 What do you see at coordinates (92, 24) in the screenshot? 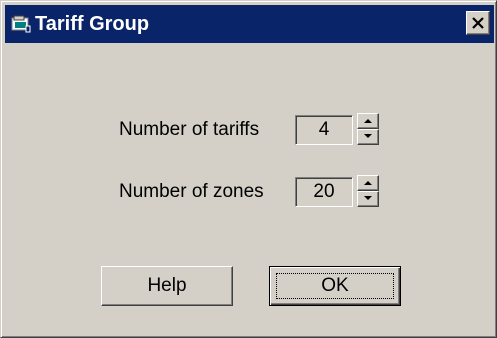
I see `window-title: Tariff Group` at bounding box center [92, 24].